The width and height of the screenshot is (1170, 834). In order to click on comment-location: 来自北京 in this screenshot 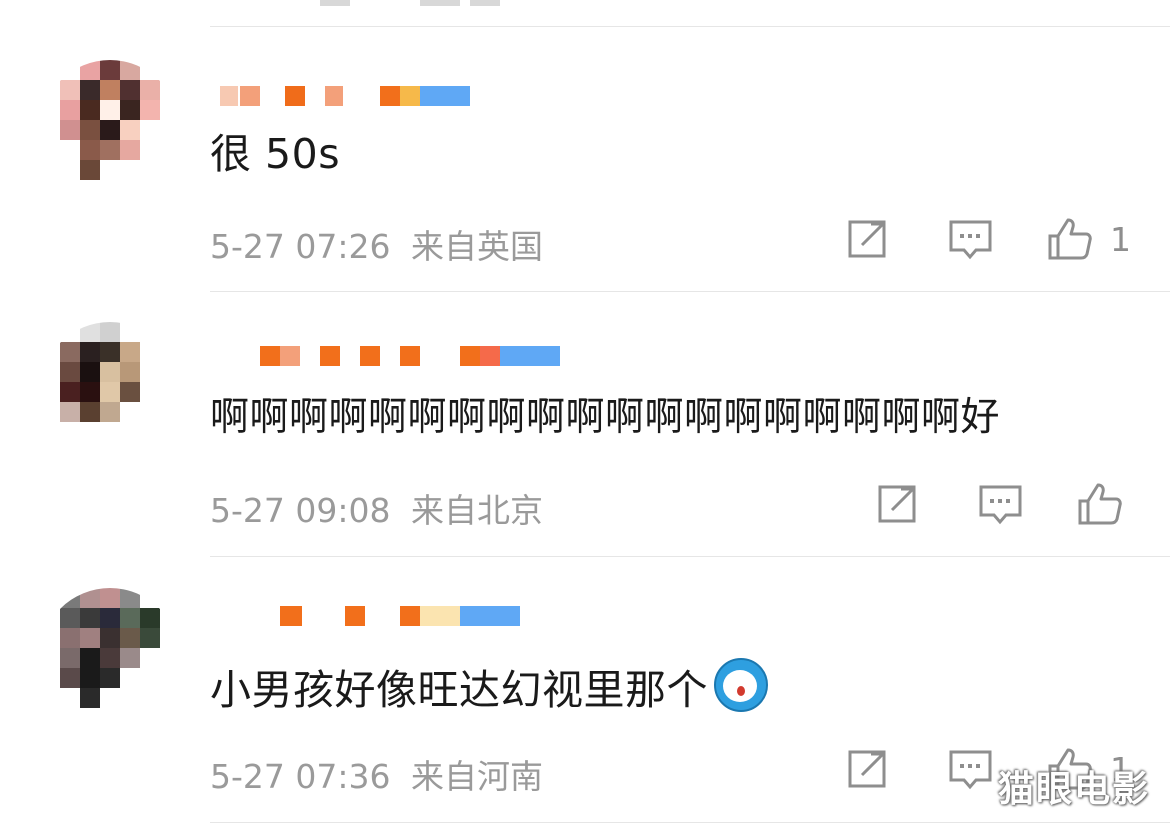, I will do `click(477, 510)`.